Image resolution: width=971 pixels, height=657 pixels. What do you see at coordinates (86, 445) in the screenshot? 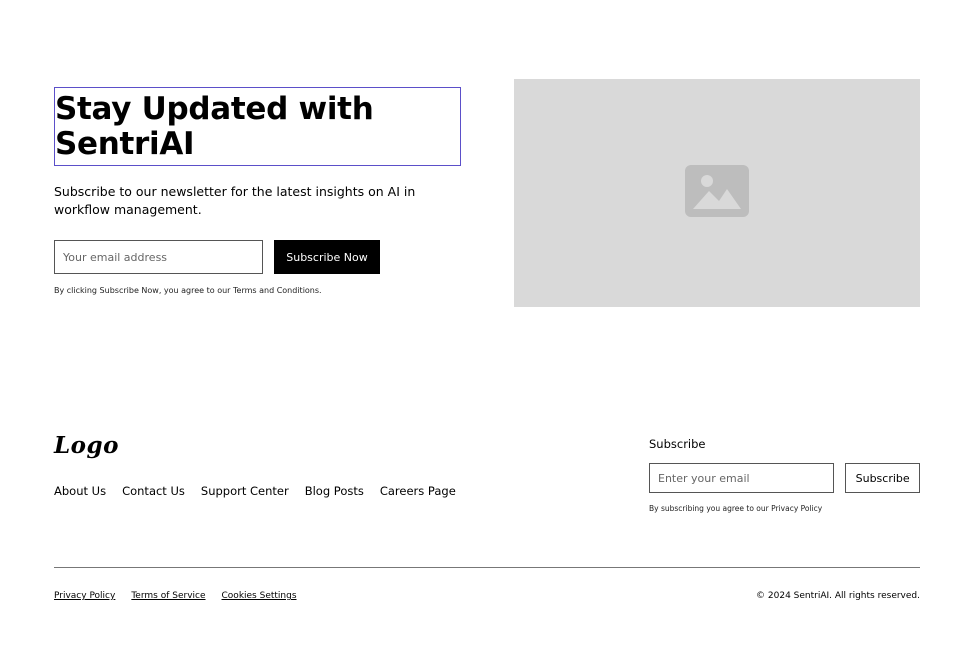
I see `footer-logo: Logo` at bounding box center [86, 445].